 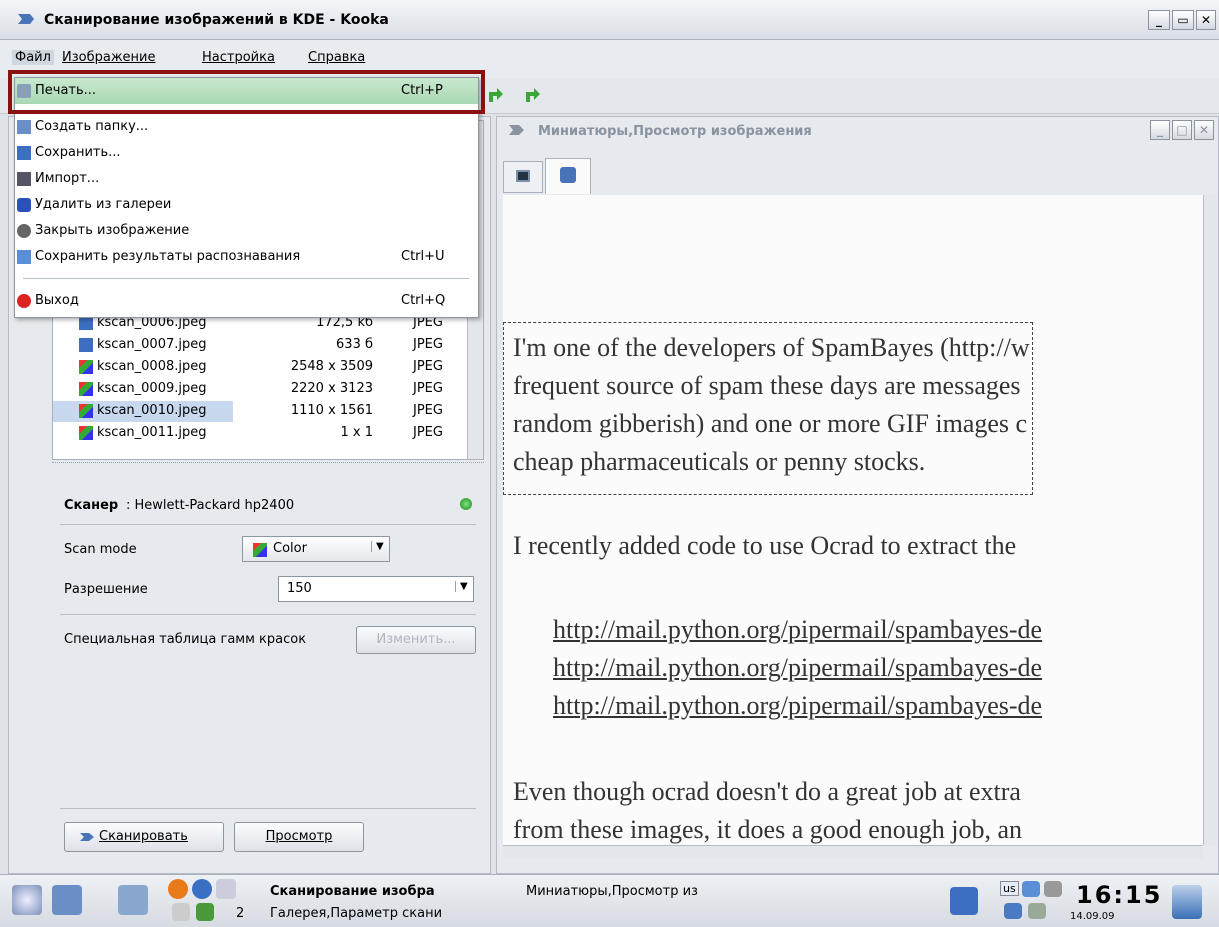 What do you see at coordinates (1204, 130) in the screenshot?
I see `viewer-close-button: ✕` at bounding box center [1204, 130].